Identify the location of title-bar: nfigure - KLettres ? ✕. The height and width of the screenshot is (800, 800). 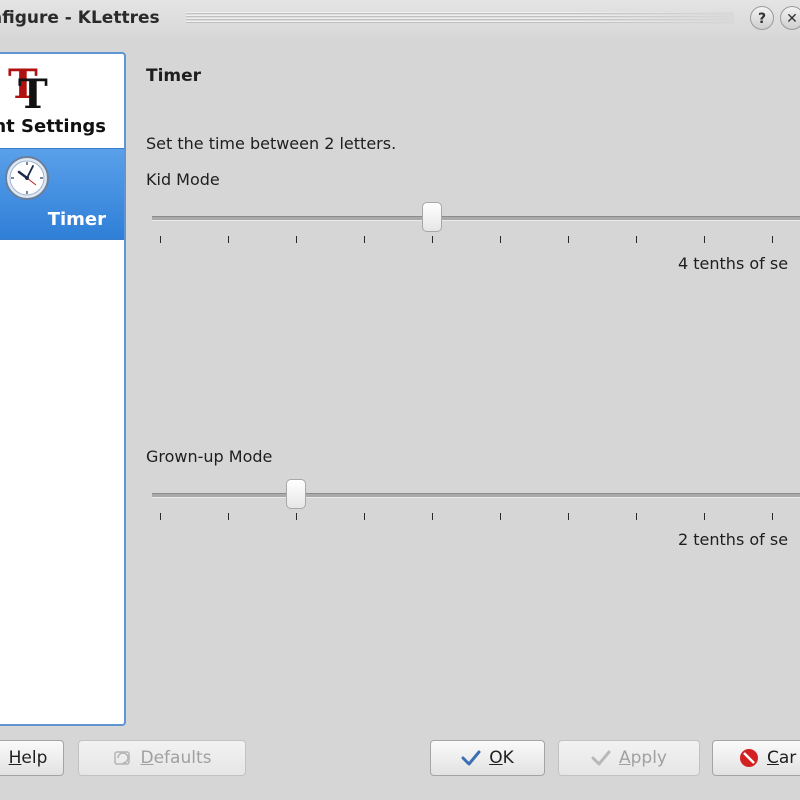
(400, 18).